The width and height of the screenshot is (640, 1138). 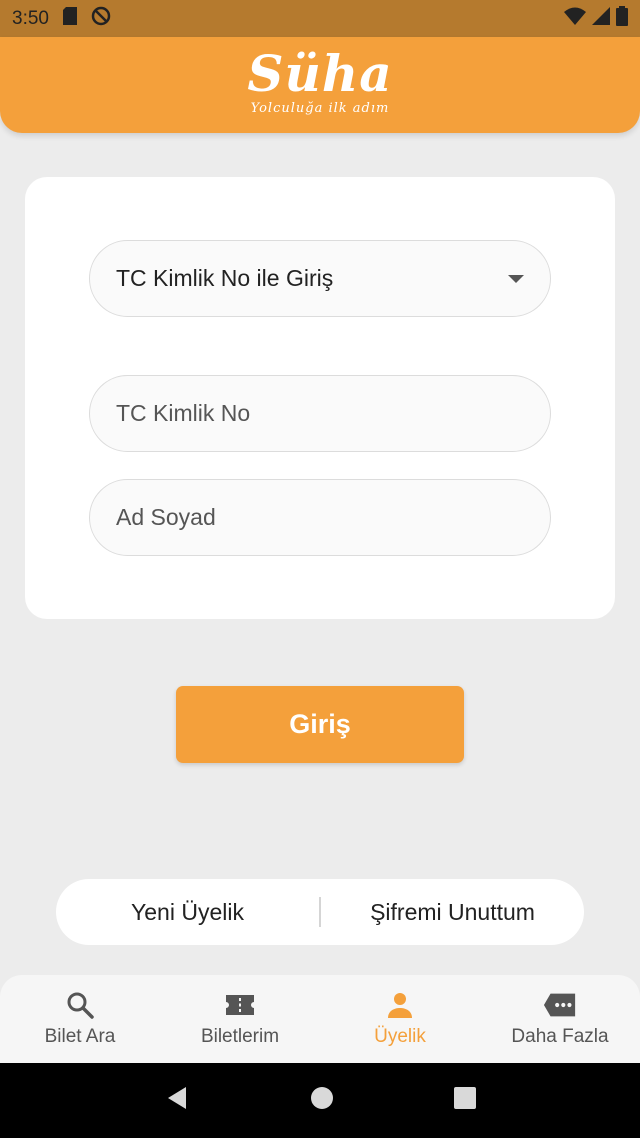 I want to click on system-navigation-bar, so click(x=320, y=1100).